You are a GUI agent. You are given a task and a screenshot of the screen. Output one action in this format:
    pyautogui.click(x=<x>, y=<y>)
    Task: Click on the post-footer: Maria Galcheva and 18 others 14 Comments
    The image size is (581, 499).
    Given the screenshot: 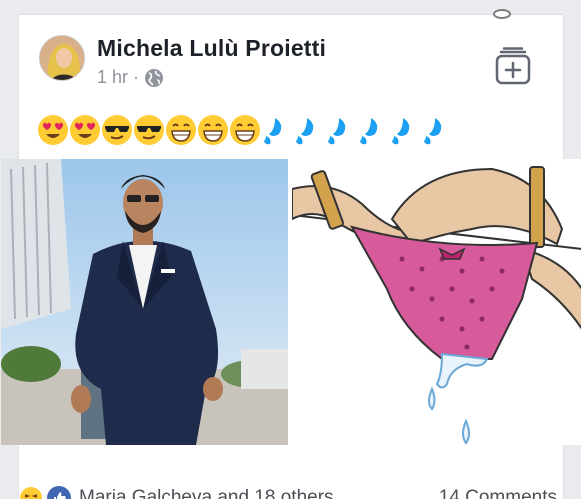 What is the action you would take?
    pyautogui.click(x=292, y=490)
    